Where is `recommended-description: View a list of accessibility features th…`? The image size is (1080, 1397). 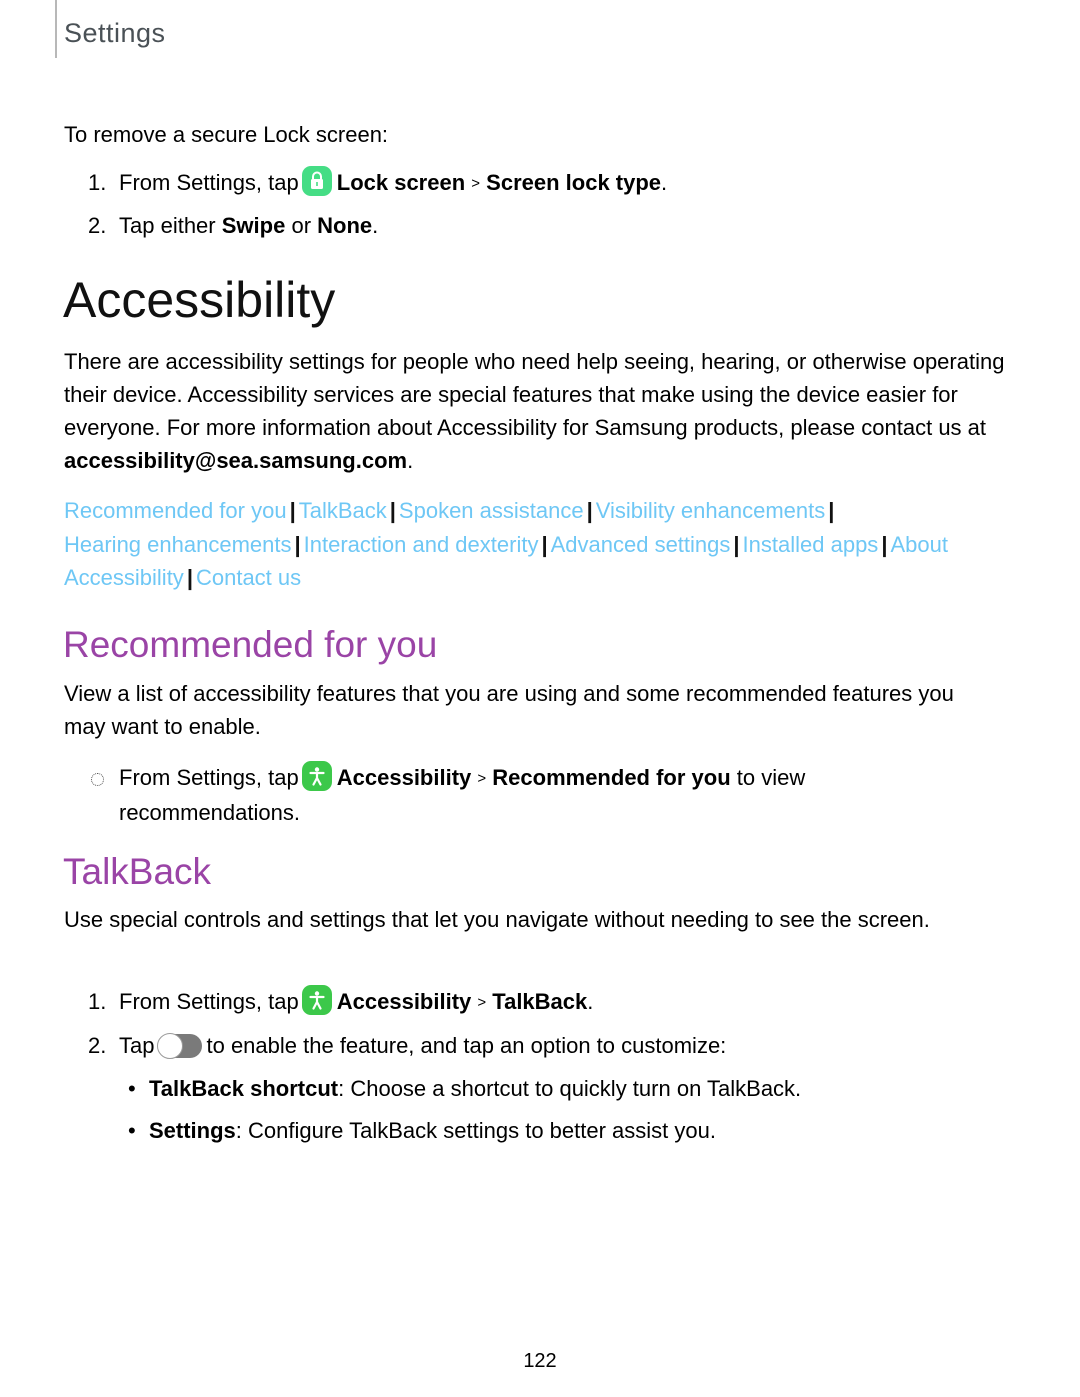
recommended-description: View a list of accessibility features th… is located at coordinates (509, 710).